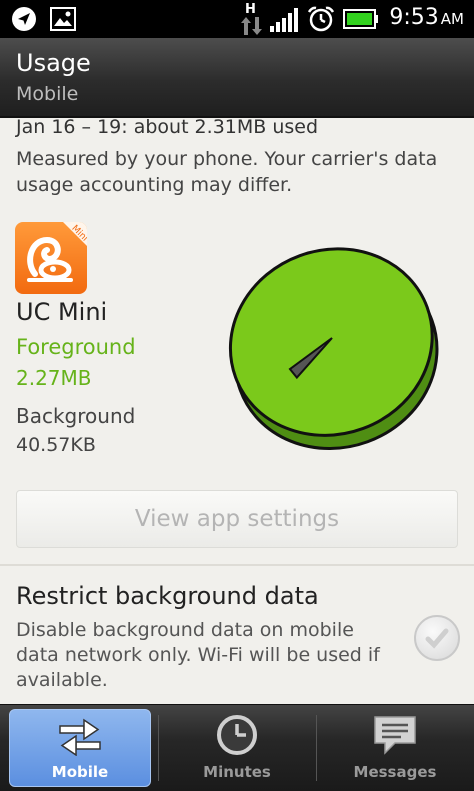 Image resolution: width=474 pixels, height=791 pixels. What do you see at coordinates (237, 565) in the screenshot?
I see `section-divider` at bounding box center [237, 565].